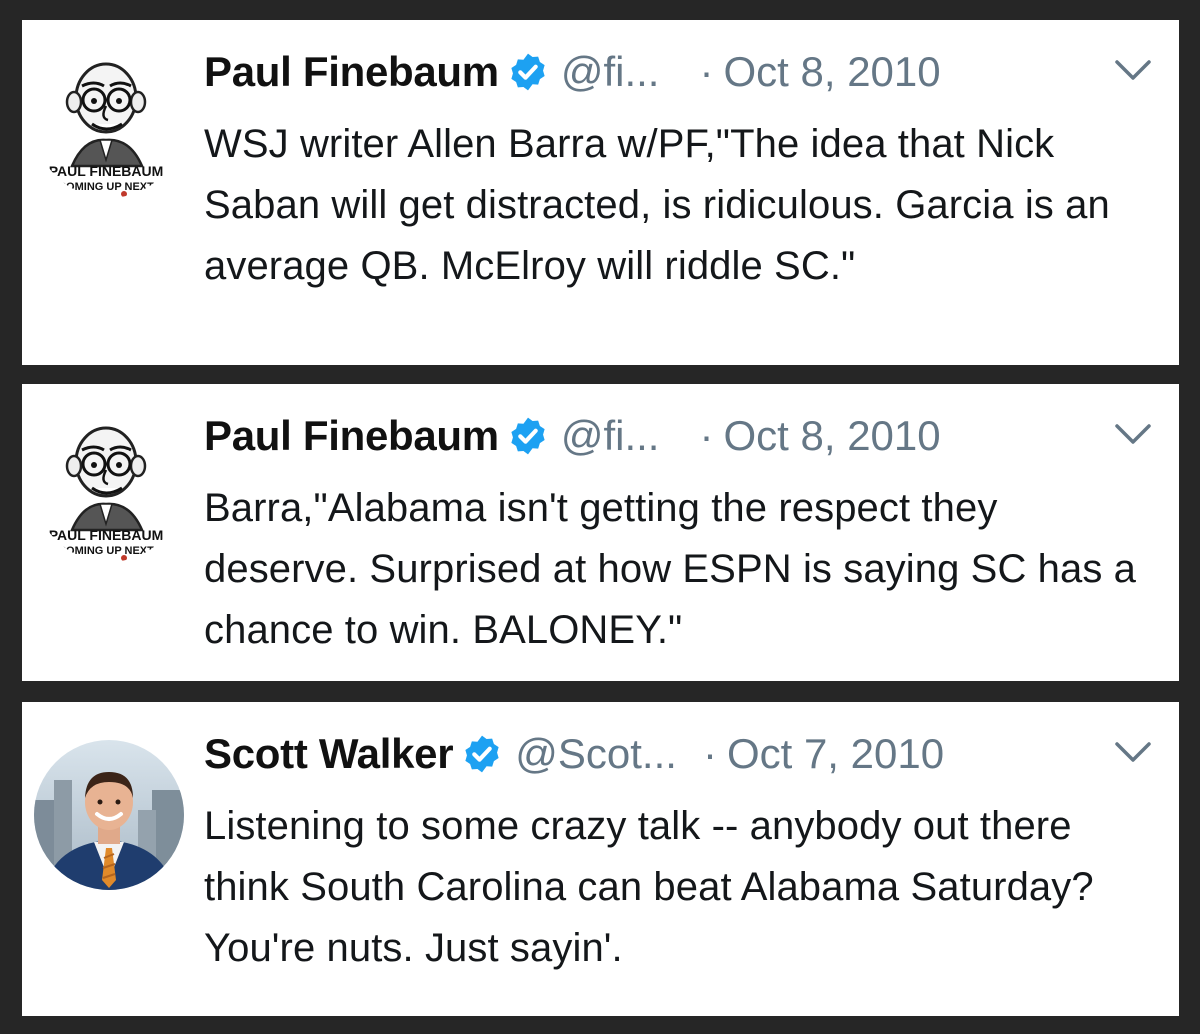 Image resolution: width=1200 pixels, height=1034 pixels. Describe the element at coordinates (835, 754) in the screenshot. I see `tweet-date: Oct 7, 2010` at that location.